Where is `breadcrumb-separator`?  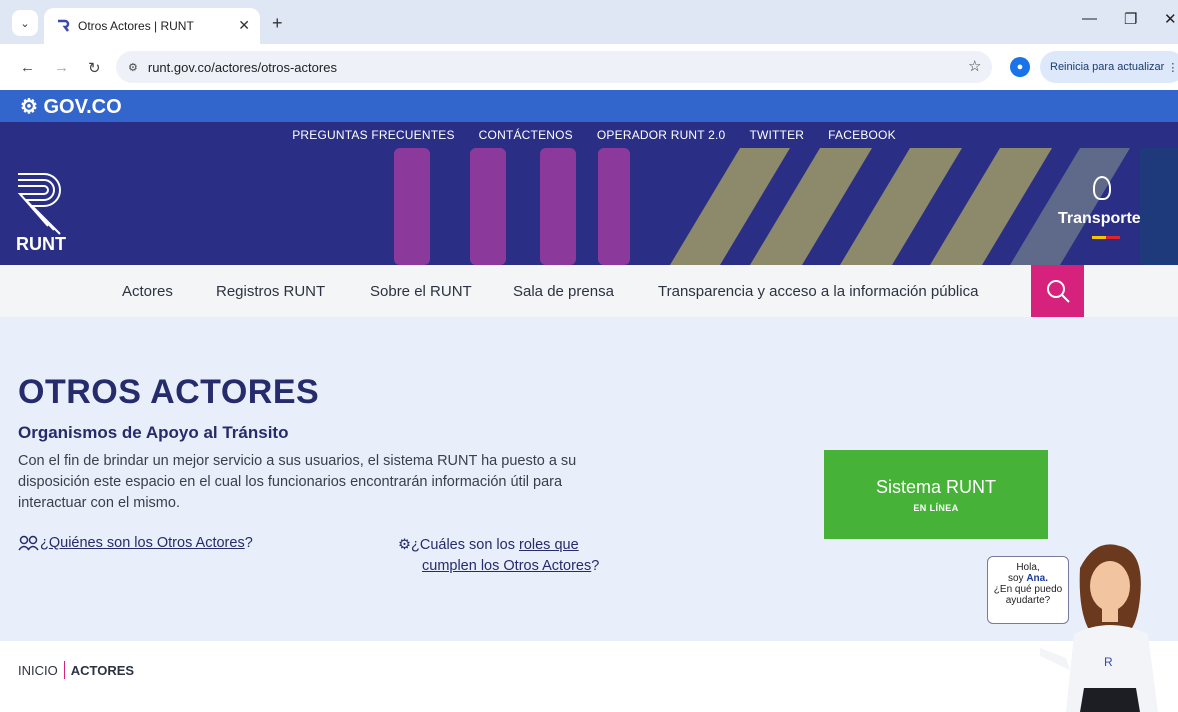
breadcrumb-separator is located at coordinates (64, 670).